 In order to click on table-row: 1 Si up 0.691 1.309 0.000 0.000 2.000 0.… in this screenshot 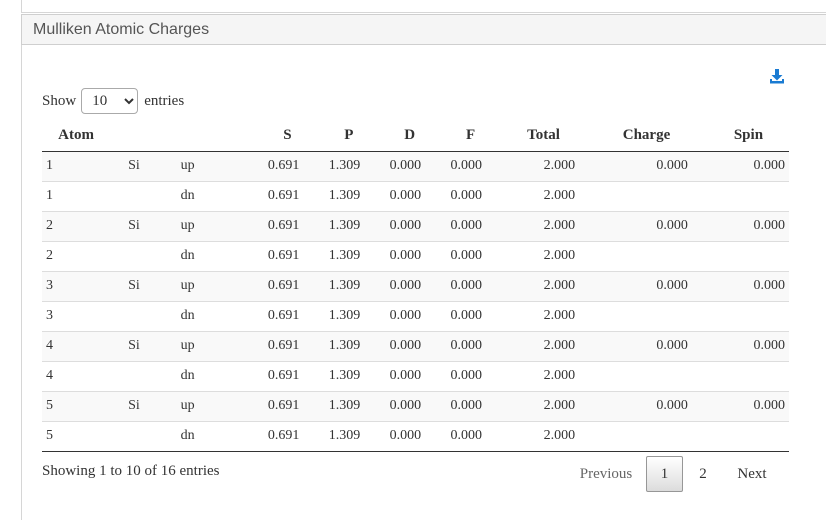, I will do `click(415, 166)`.